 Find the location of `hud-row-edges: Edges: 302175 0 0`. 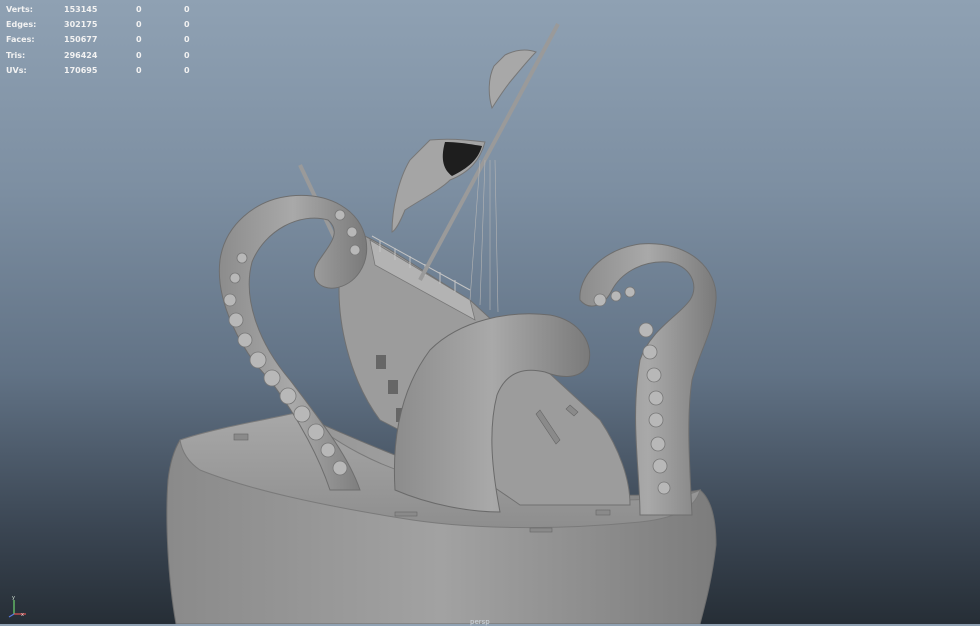

hud-row-edges: Edges: 302175 0 0 is located at coordinates (101, 24).